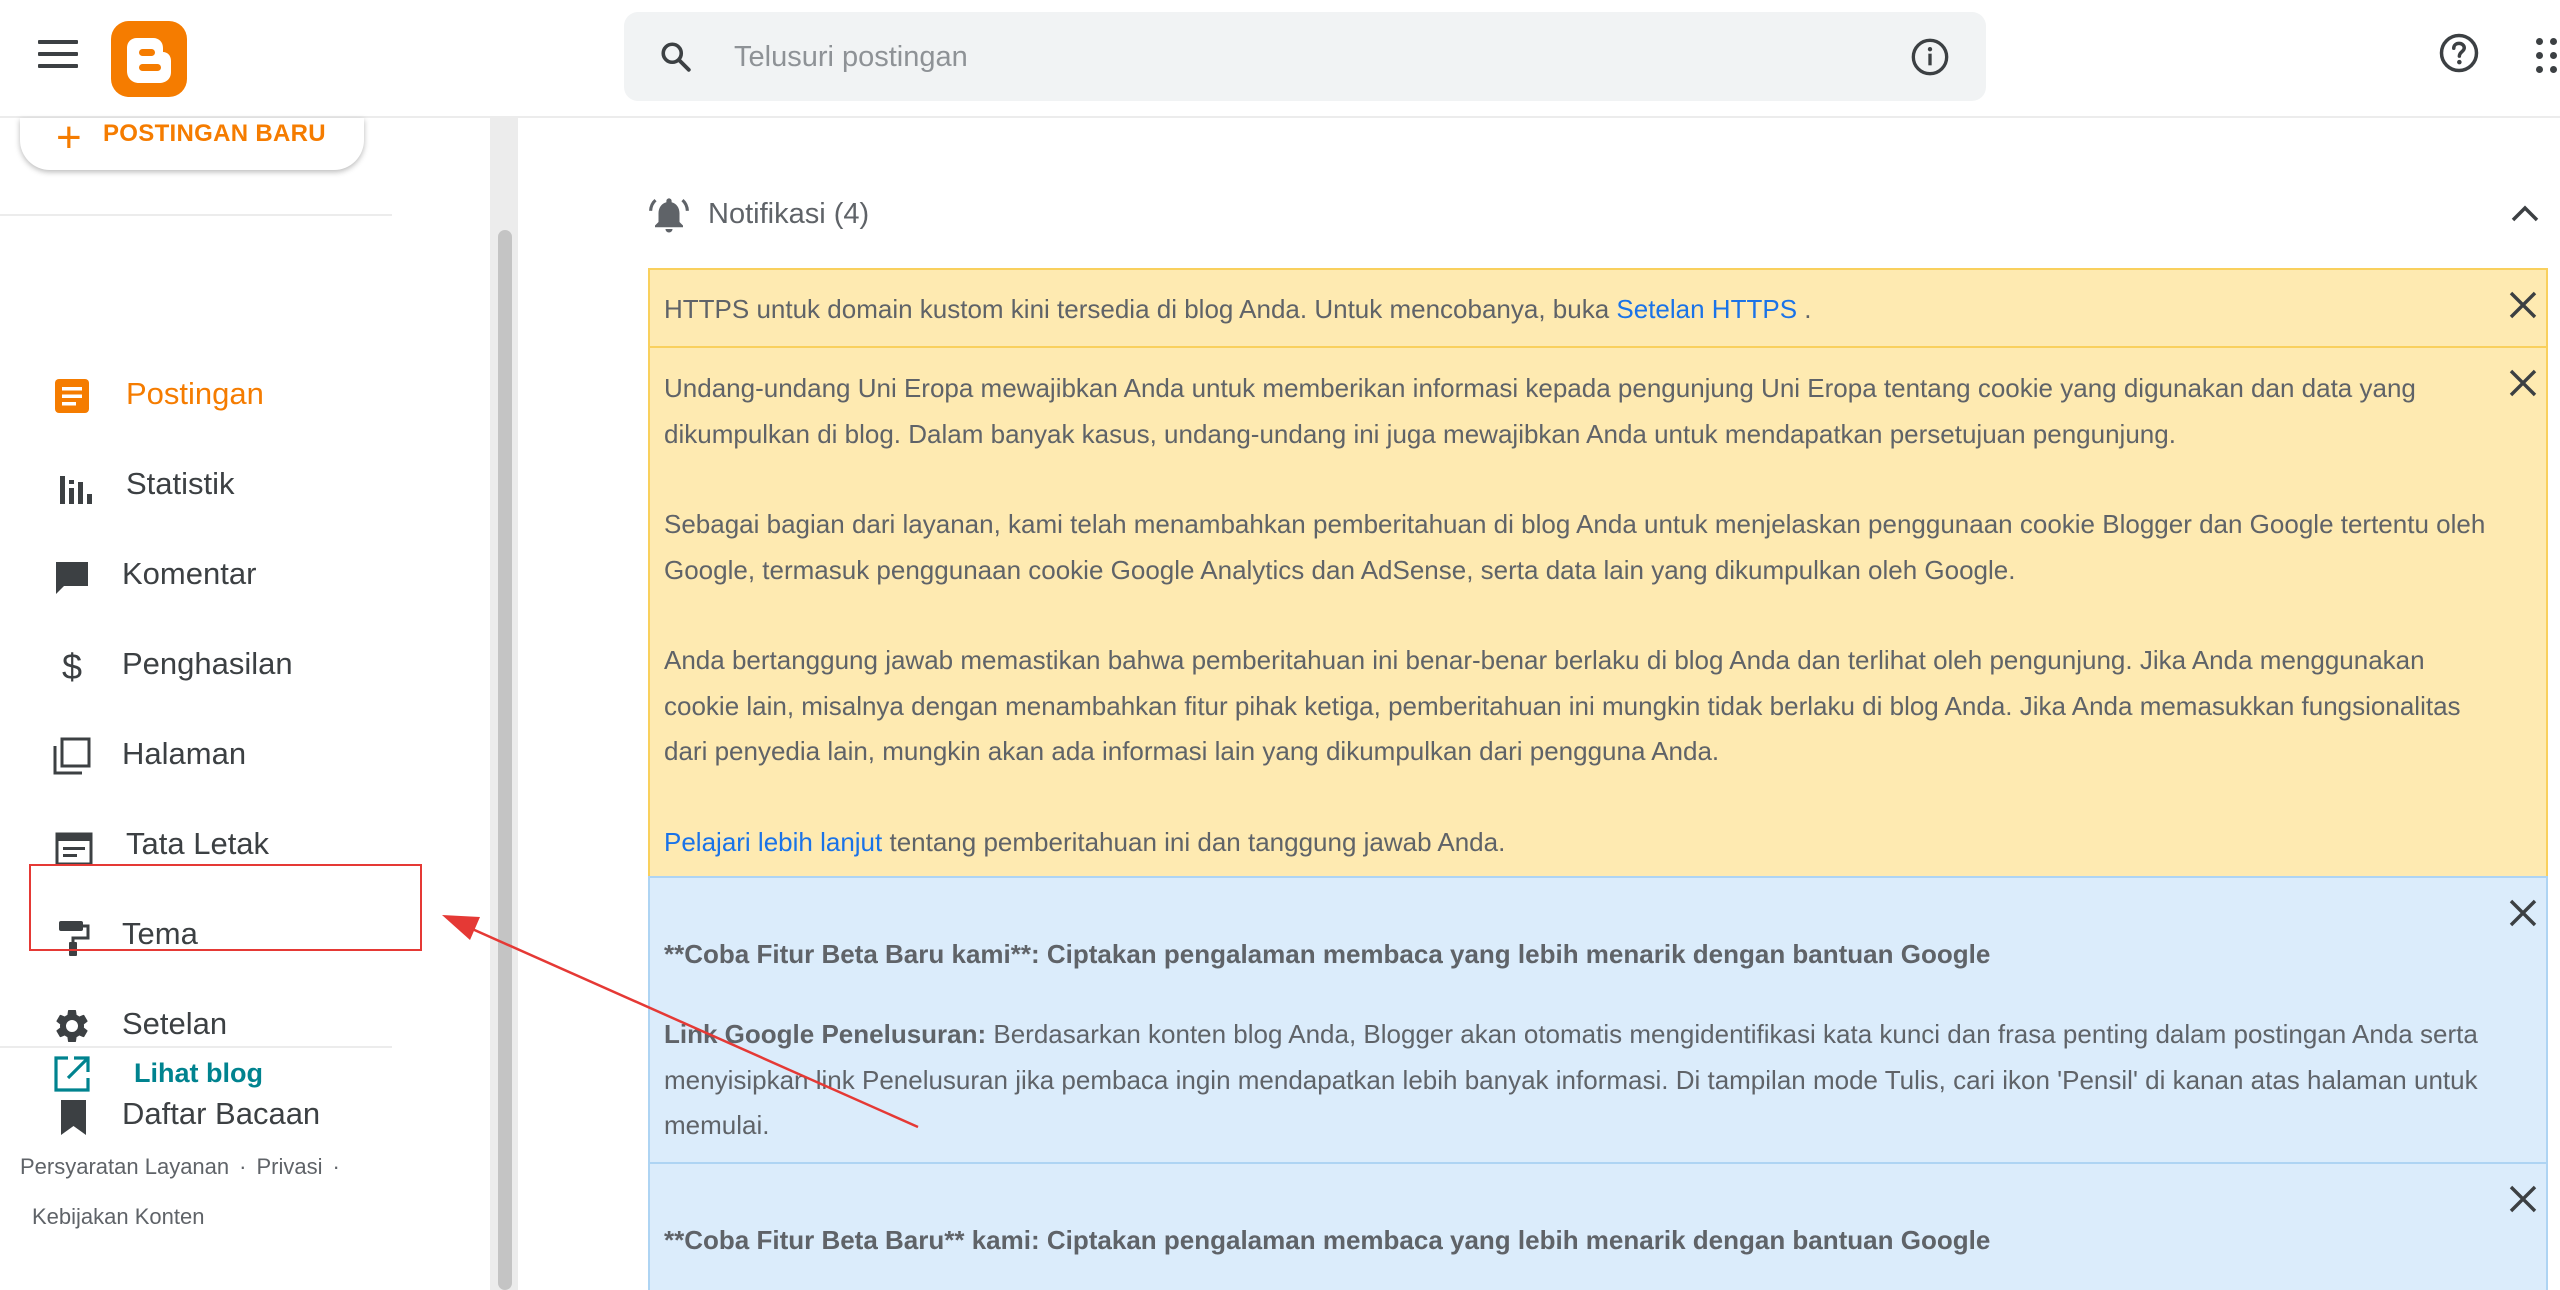 This screenshot has height=1290, width=2560. I want to click on sidebar-item-tata-letak: Tata Letak, so click(210, 846).